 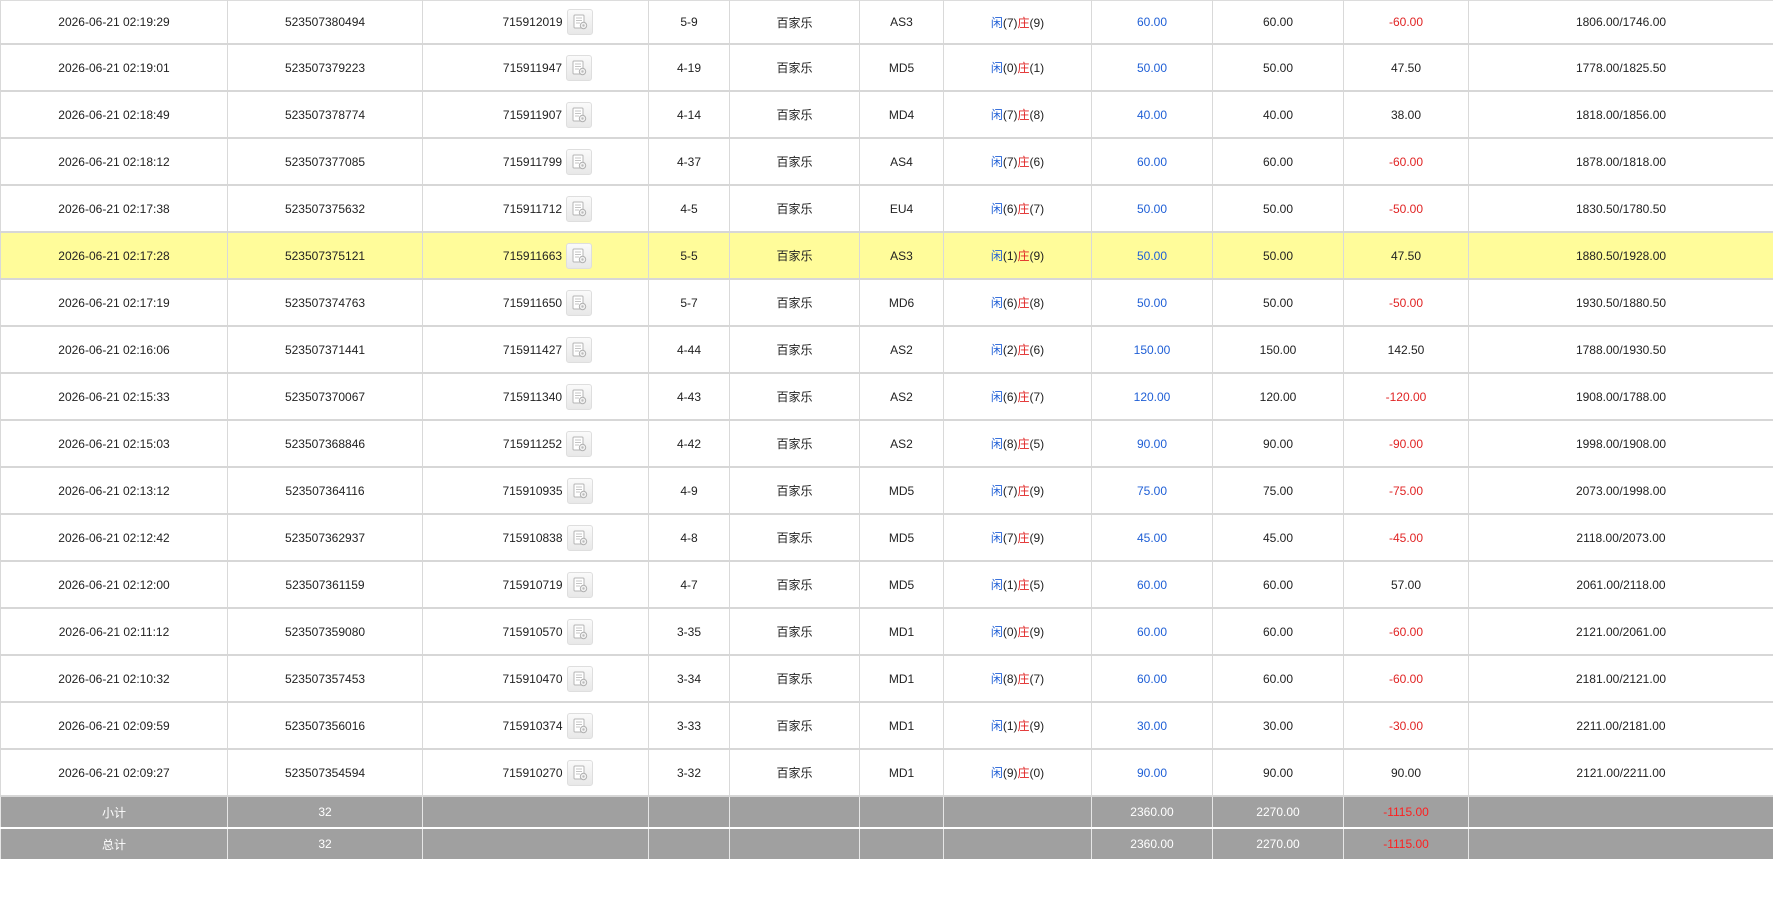 What do you see at coordinates (689, 631) in the screenshot?
I see `round-number: 3-35` at bounding box center [689, 631].